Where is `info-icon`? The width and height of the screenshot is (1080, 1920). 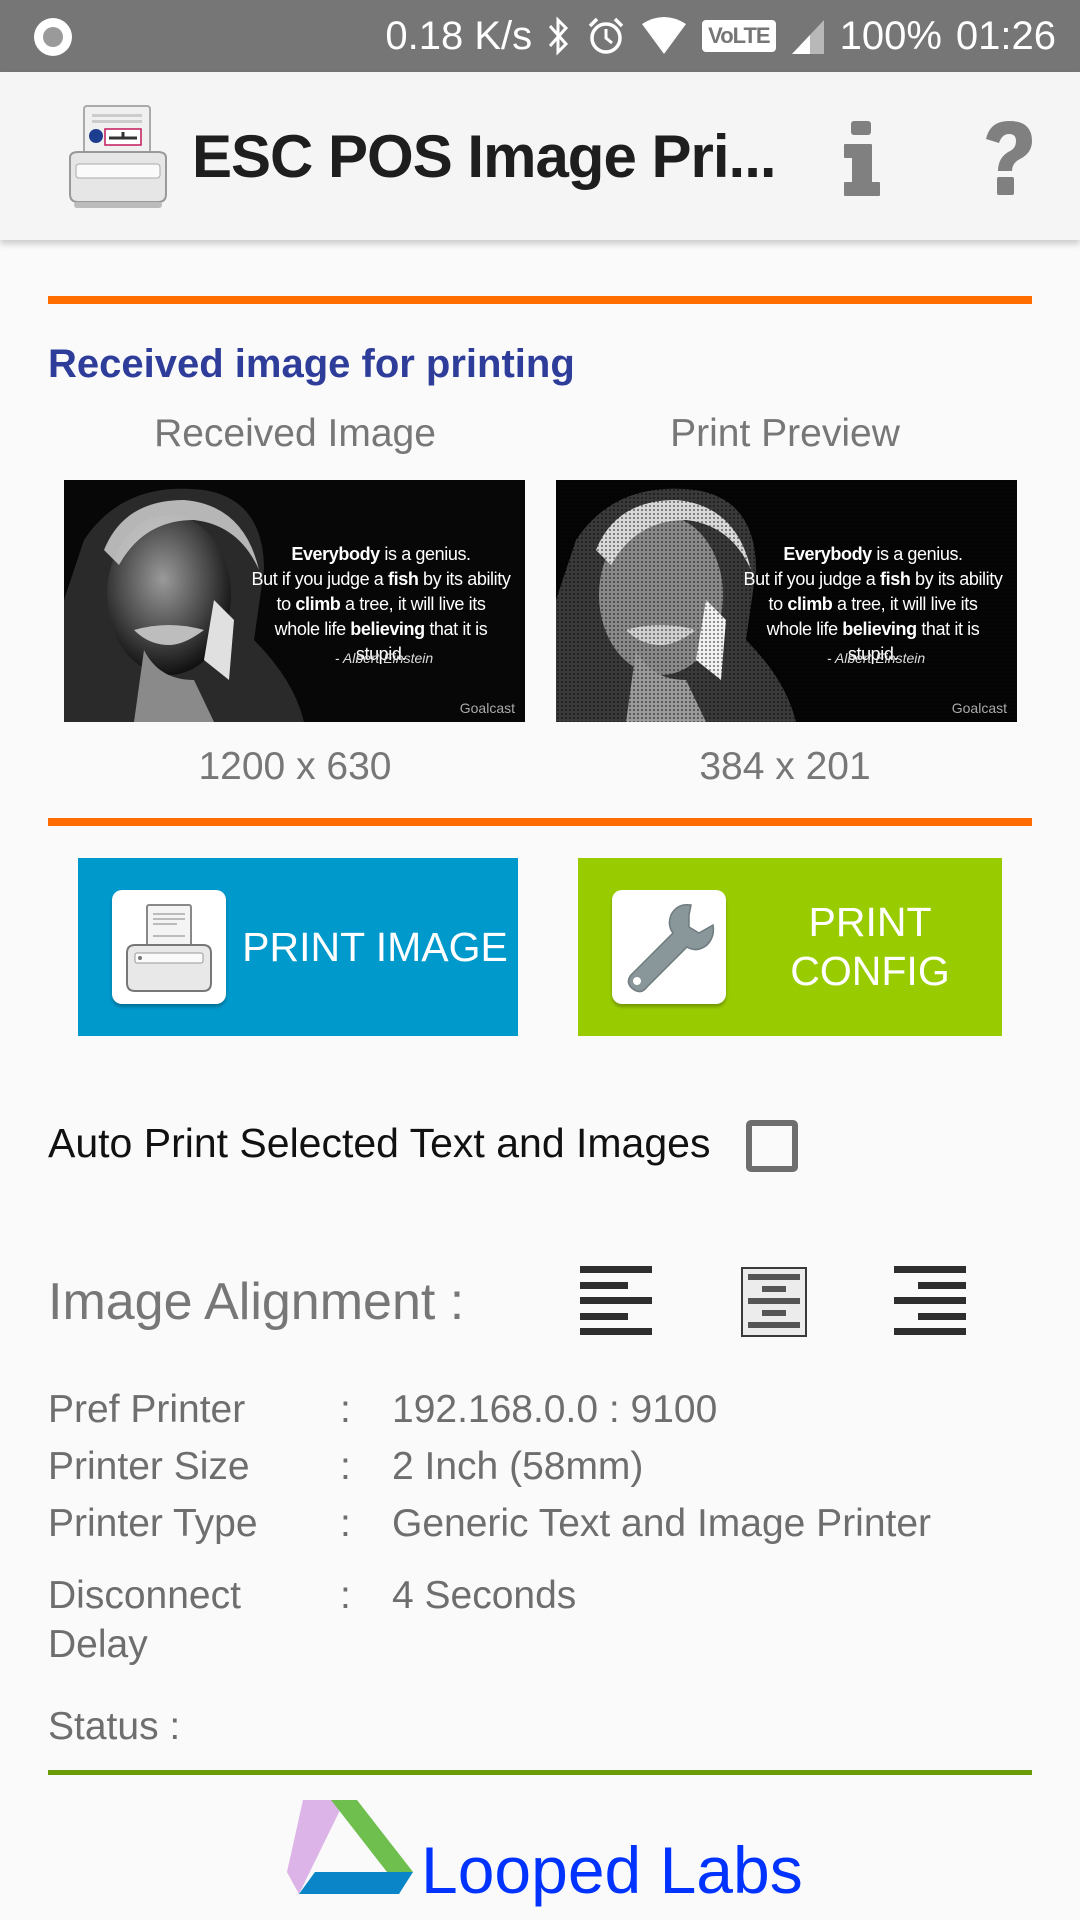
info-icon is located at coordinates (862, 158).